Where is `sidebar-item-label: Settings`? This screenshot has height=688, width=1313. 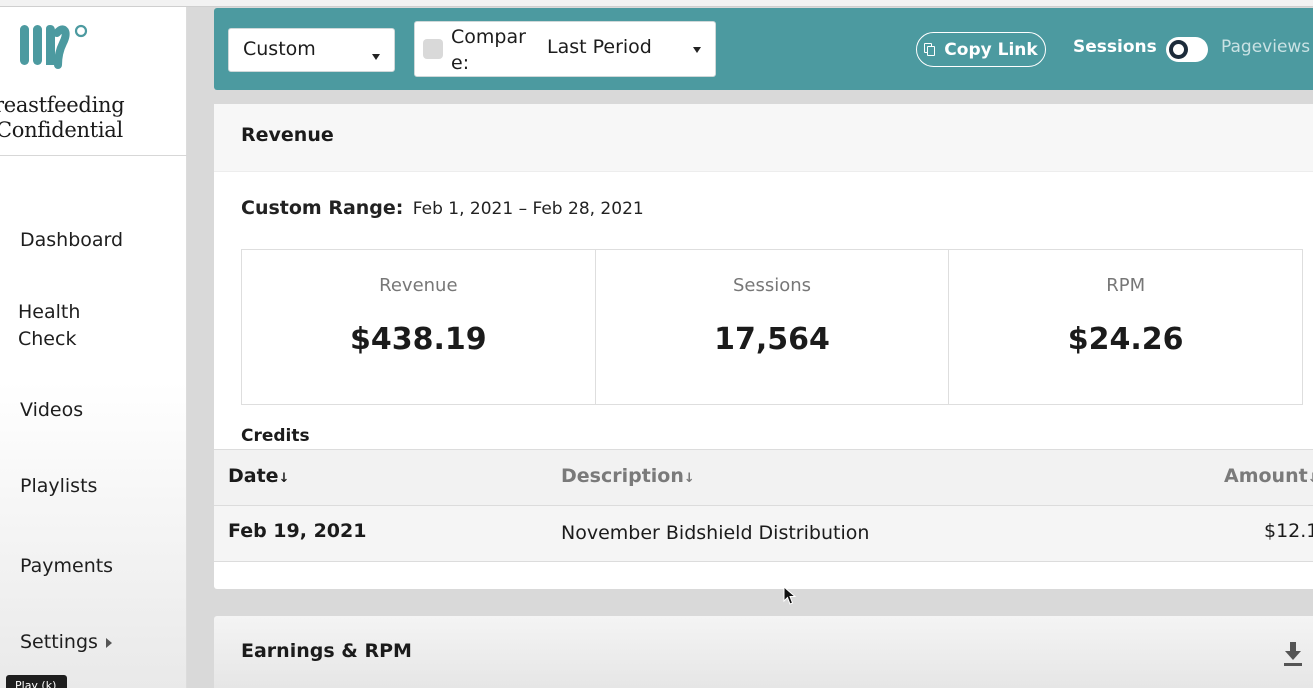 sidebar-item-label: Settings is located at coordinates (59, 642).